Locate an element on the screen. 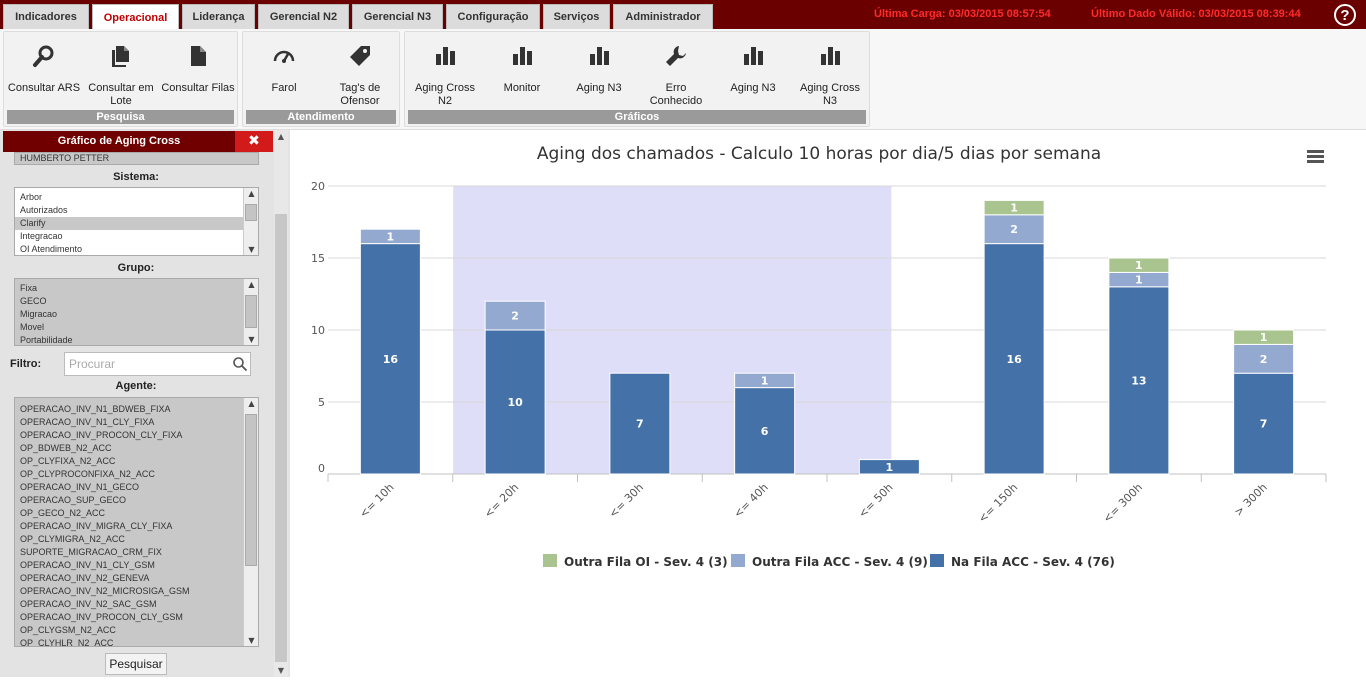 The image size is (1366, 680). filter-search-input is located at coordinates (145, 364).